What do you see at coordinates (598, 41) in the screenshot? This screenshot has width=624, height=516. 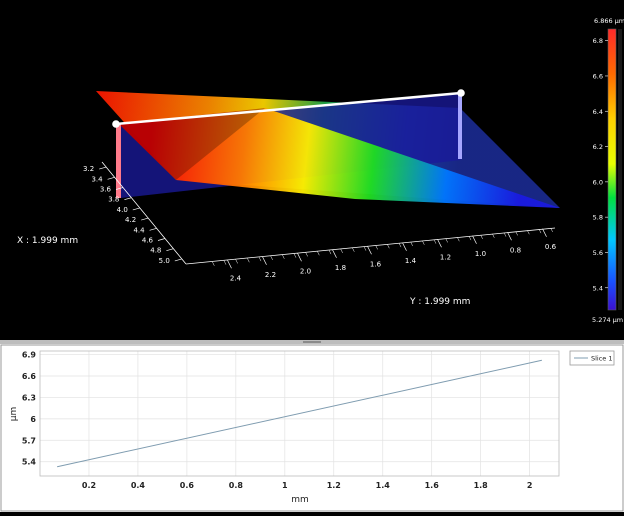 I see `colorbar-tick-label: 6.8` at bounding box center [598, 41].